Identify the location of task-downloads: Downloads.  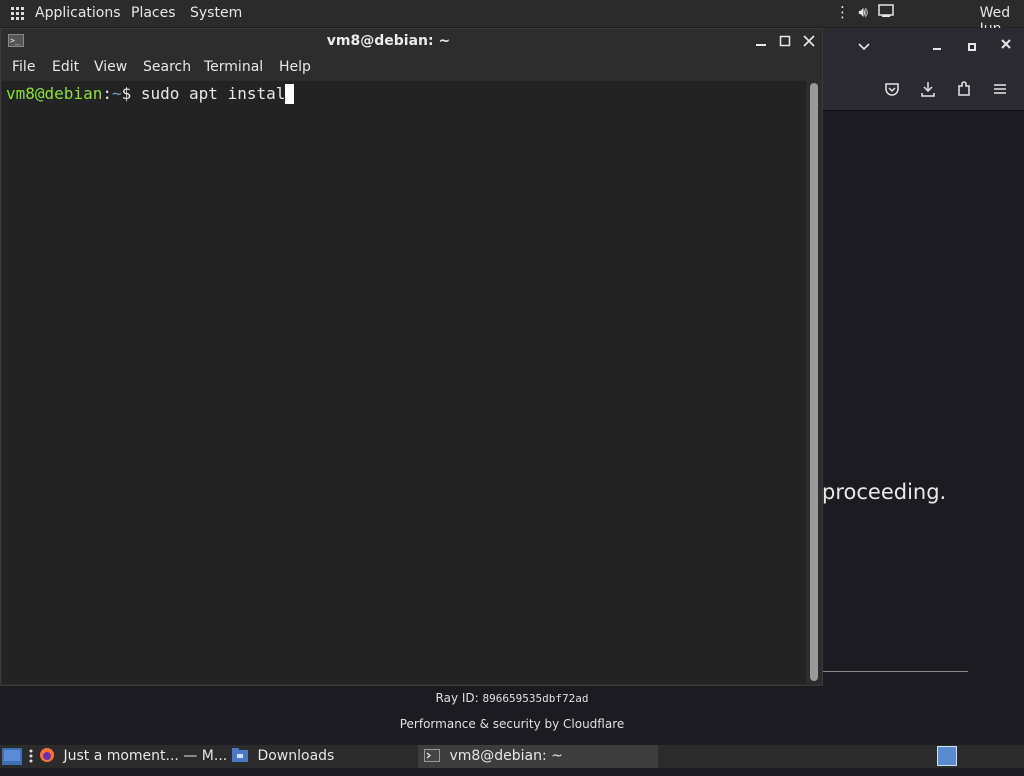
(283, 756).